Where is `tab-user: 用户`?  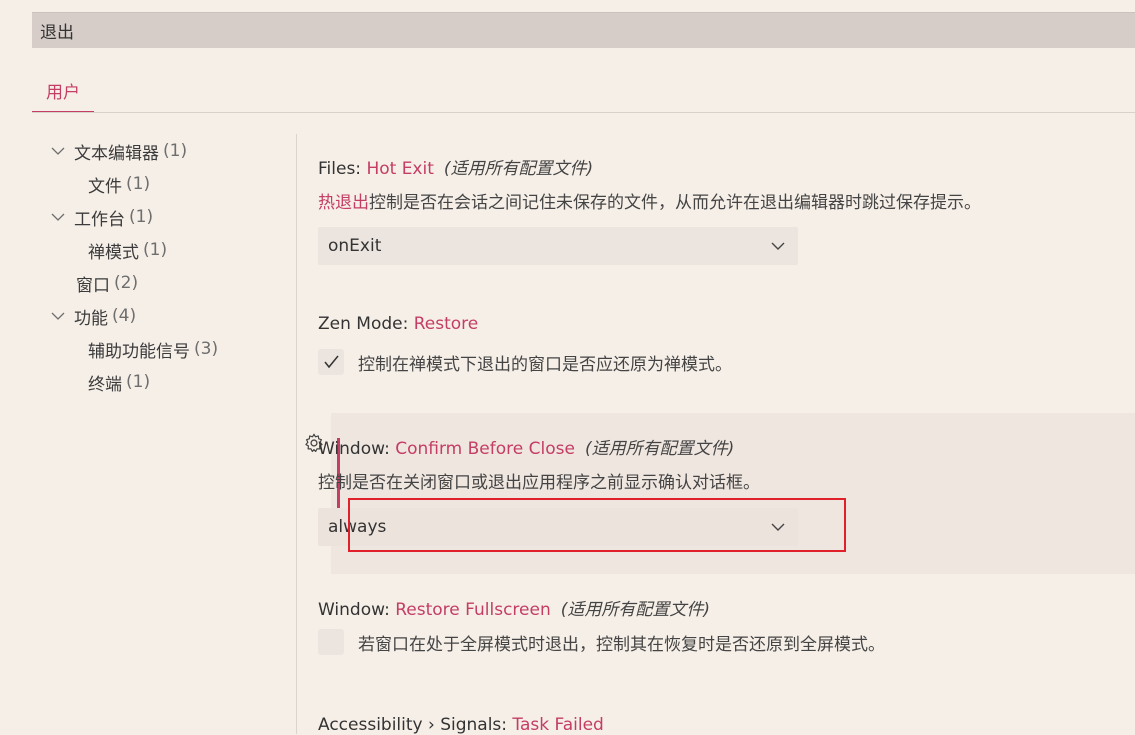
tab-user: 用户 is located at coordinates (63, 91).